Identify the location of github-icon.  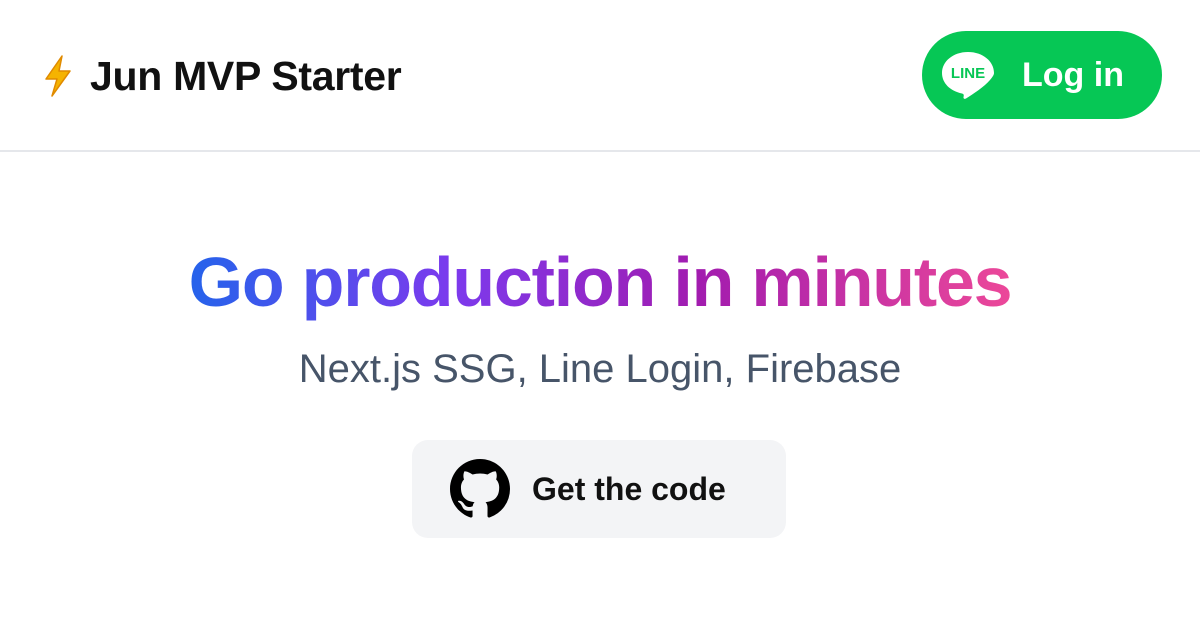
(480, 488).